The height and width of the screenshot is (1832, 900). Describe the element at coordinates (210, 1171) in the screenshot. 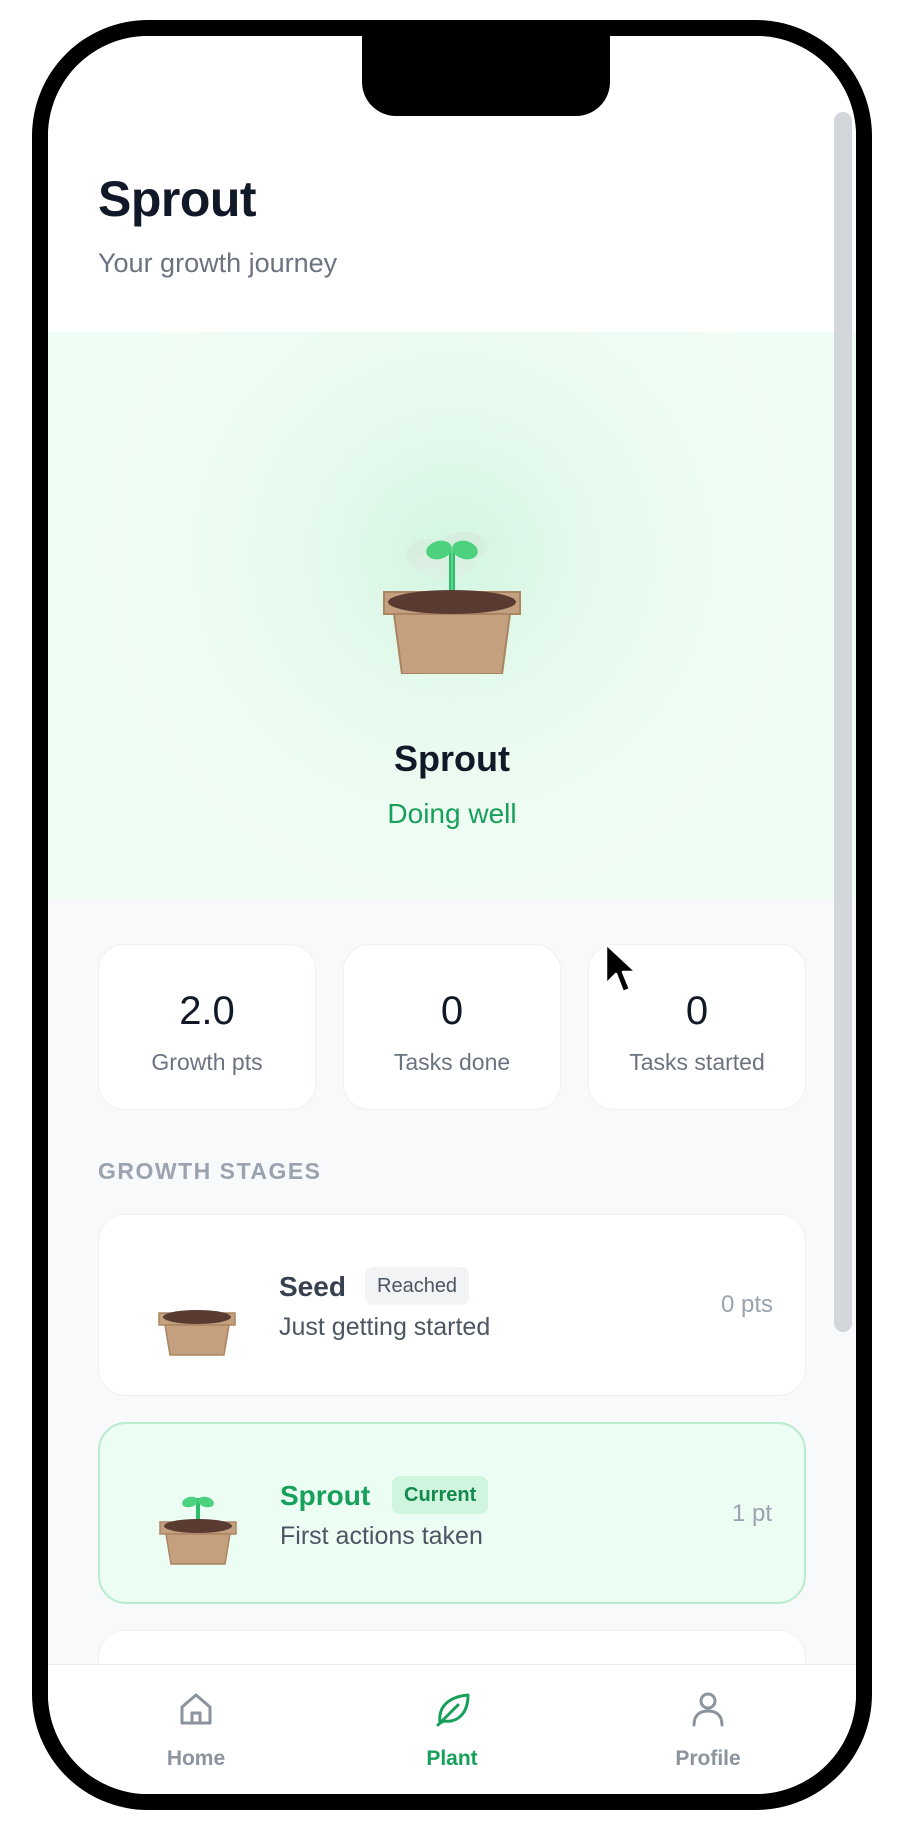

I see `section-label-growth-stages: GROWTH STAGES` at that location.